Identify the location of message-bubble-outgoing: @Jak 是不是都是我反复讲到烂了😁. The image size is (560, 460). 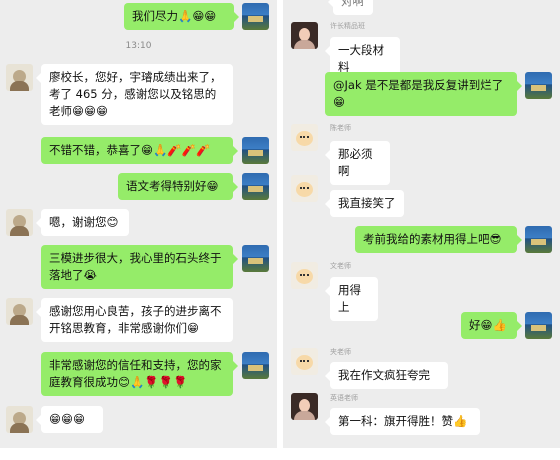
(423, 94).